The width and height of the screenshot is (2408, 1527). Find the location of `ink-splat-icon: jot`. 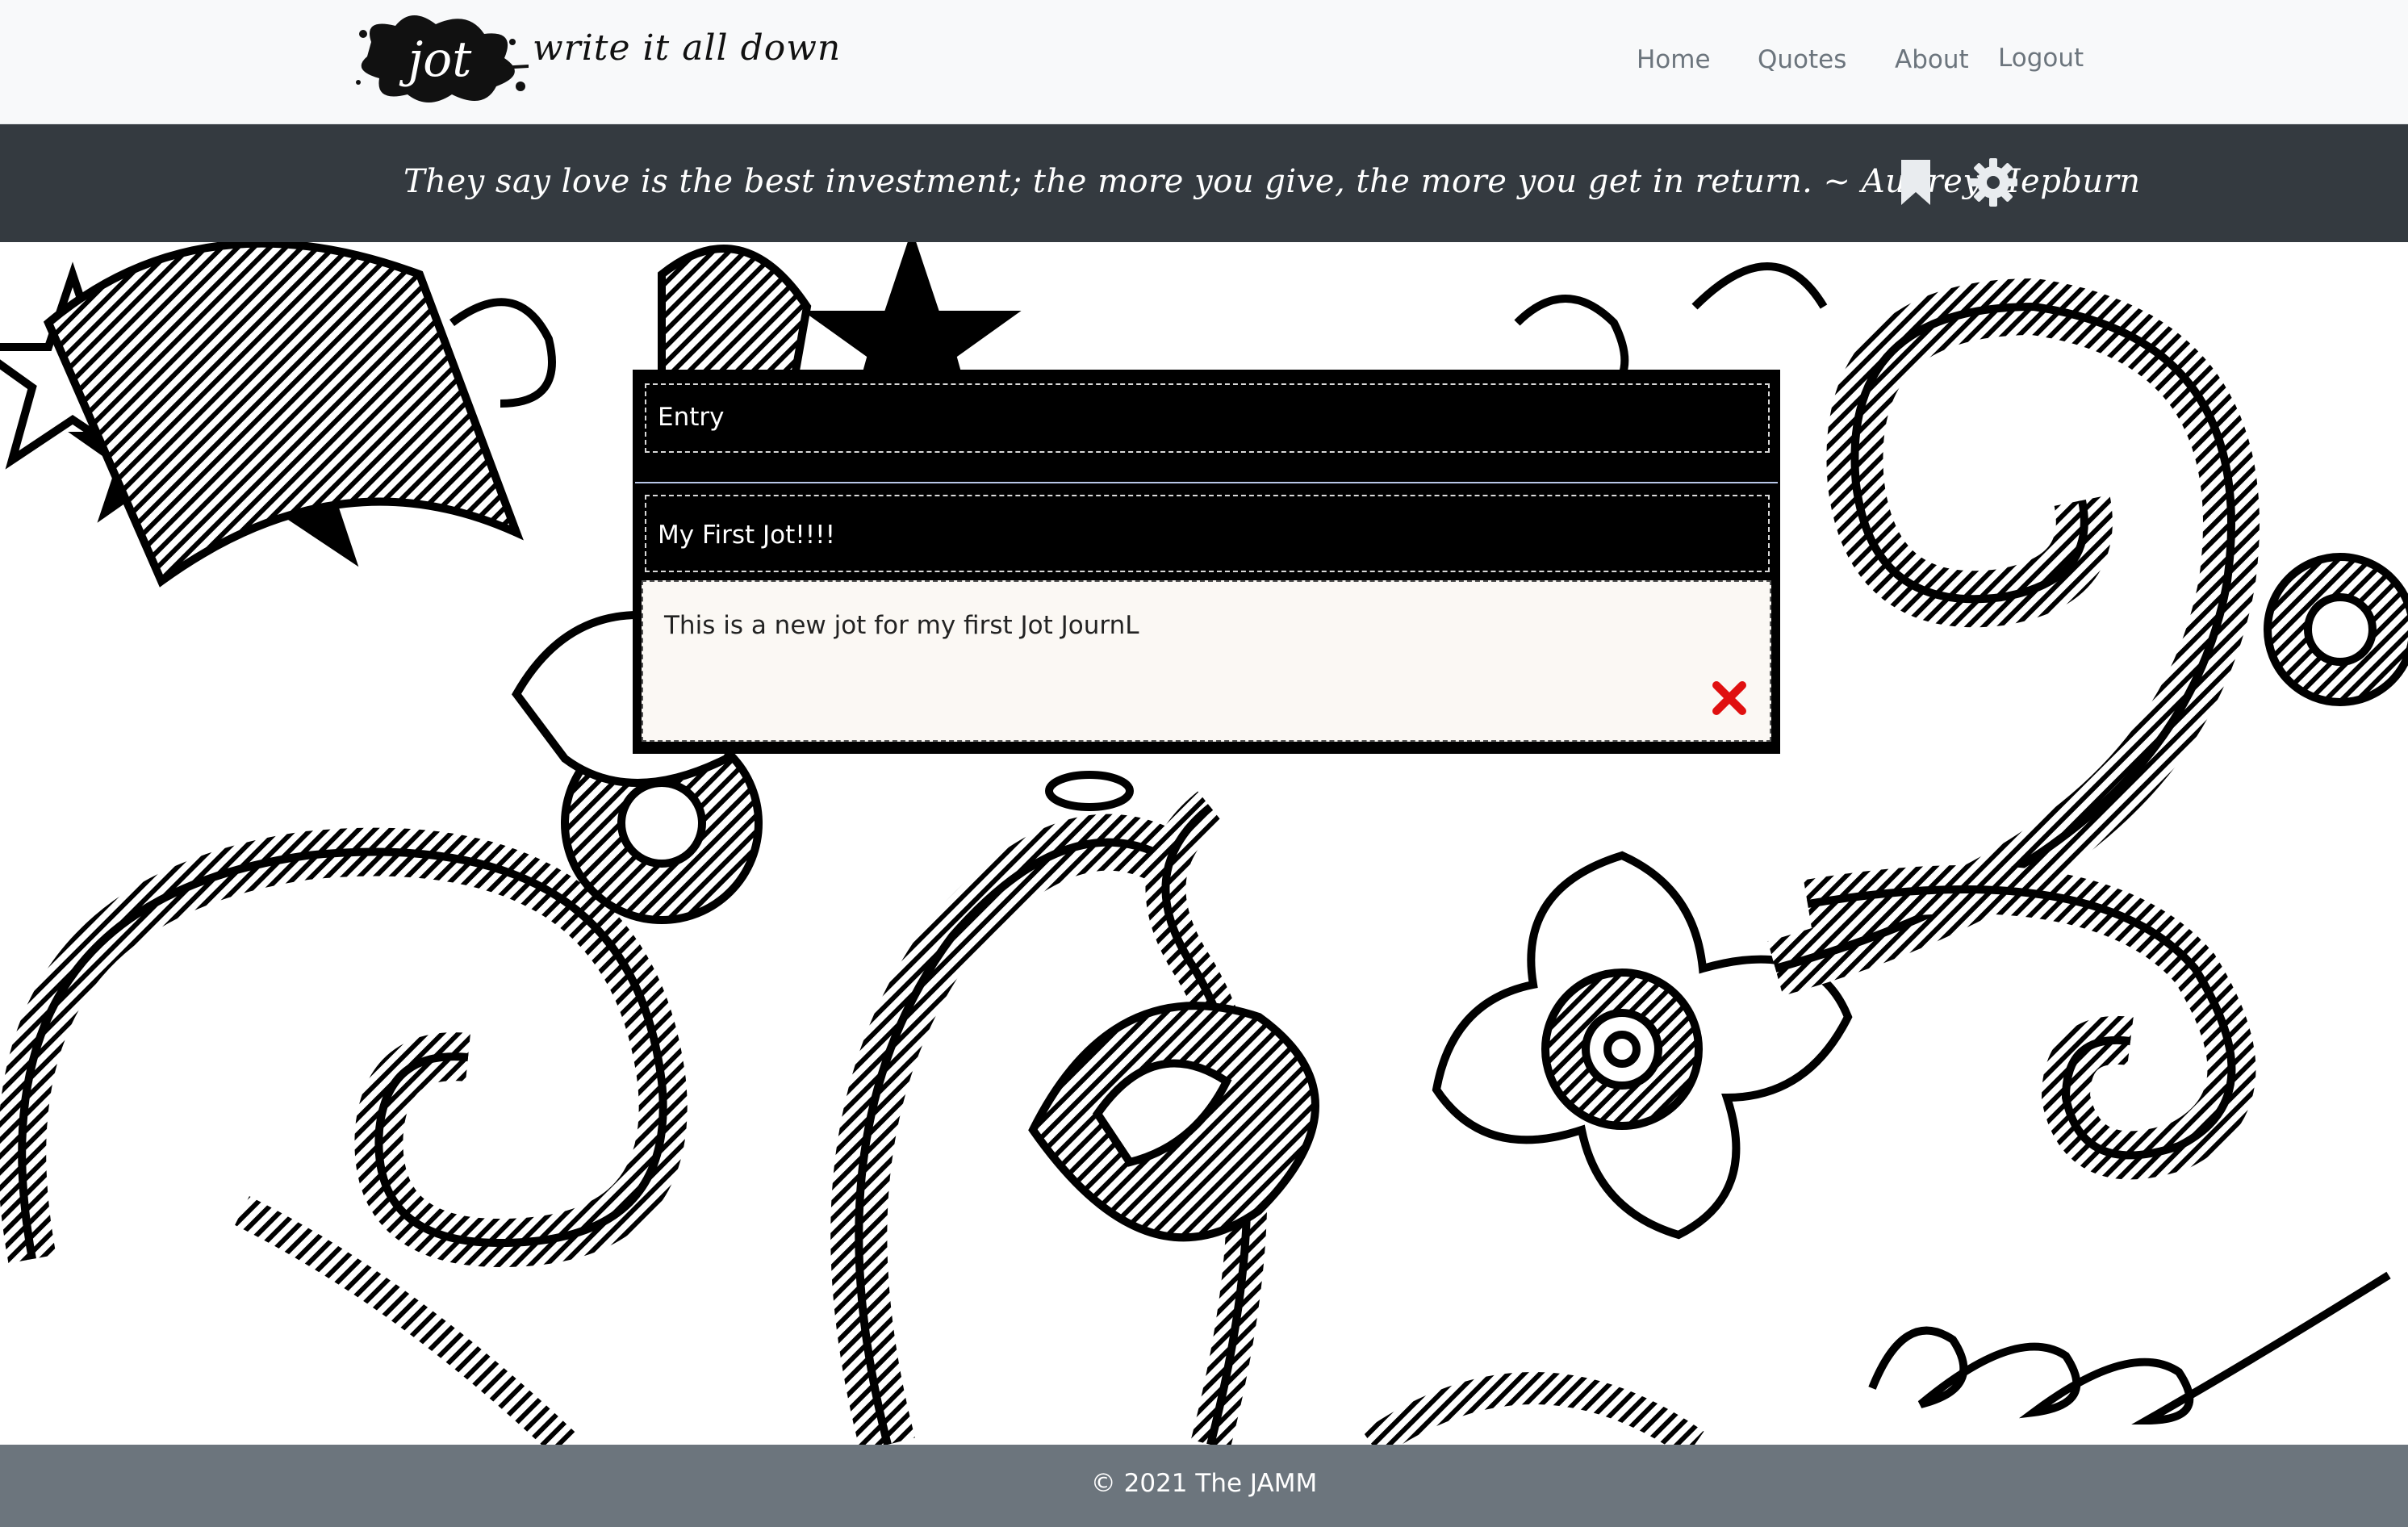

ink-splat-icon: jot is located at coordinates (442, 58).